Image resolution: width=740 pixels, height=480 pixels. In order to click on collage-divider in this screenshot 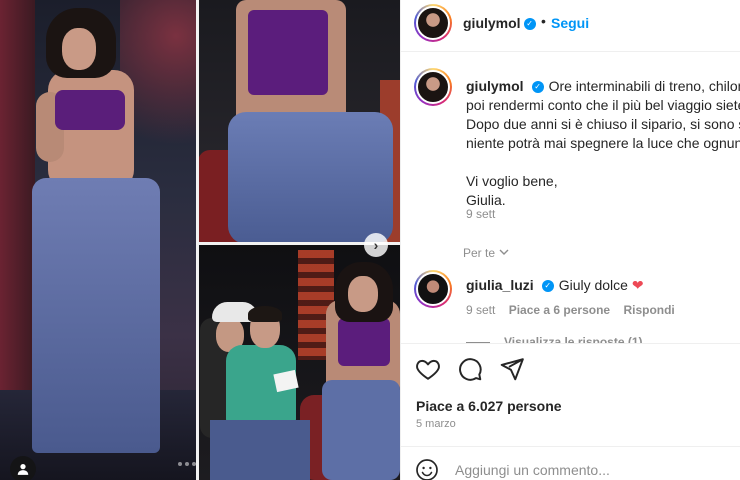, I will do `click(197, 240)`.